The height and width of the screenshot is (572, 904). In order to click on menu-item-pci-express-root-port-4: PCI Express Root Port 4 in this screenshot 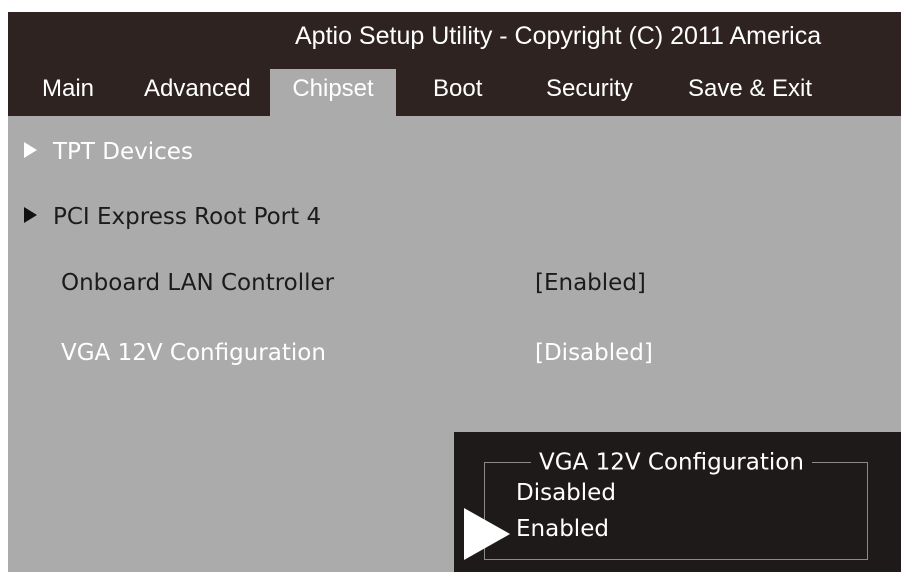, I will do `click(172, 217)`.